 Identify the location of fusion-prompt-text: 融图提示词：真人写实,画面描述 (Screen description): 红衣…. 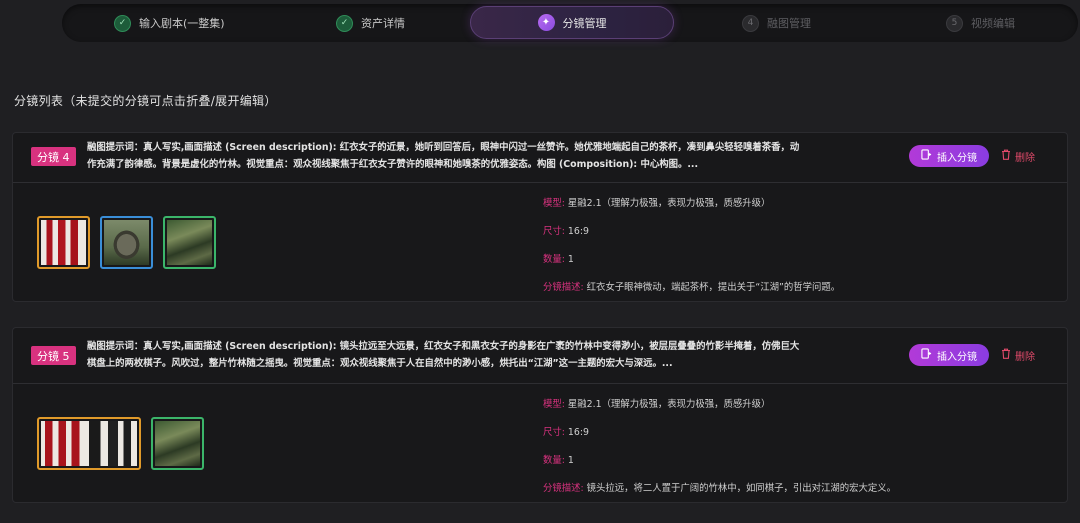
(443, 156).